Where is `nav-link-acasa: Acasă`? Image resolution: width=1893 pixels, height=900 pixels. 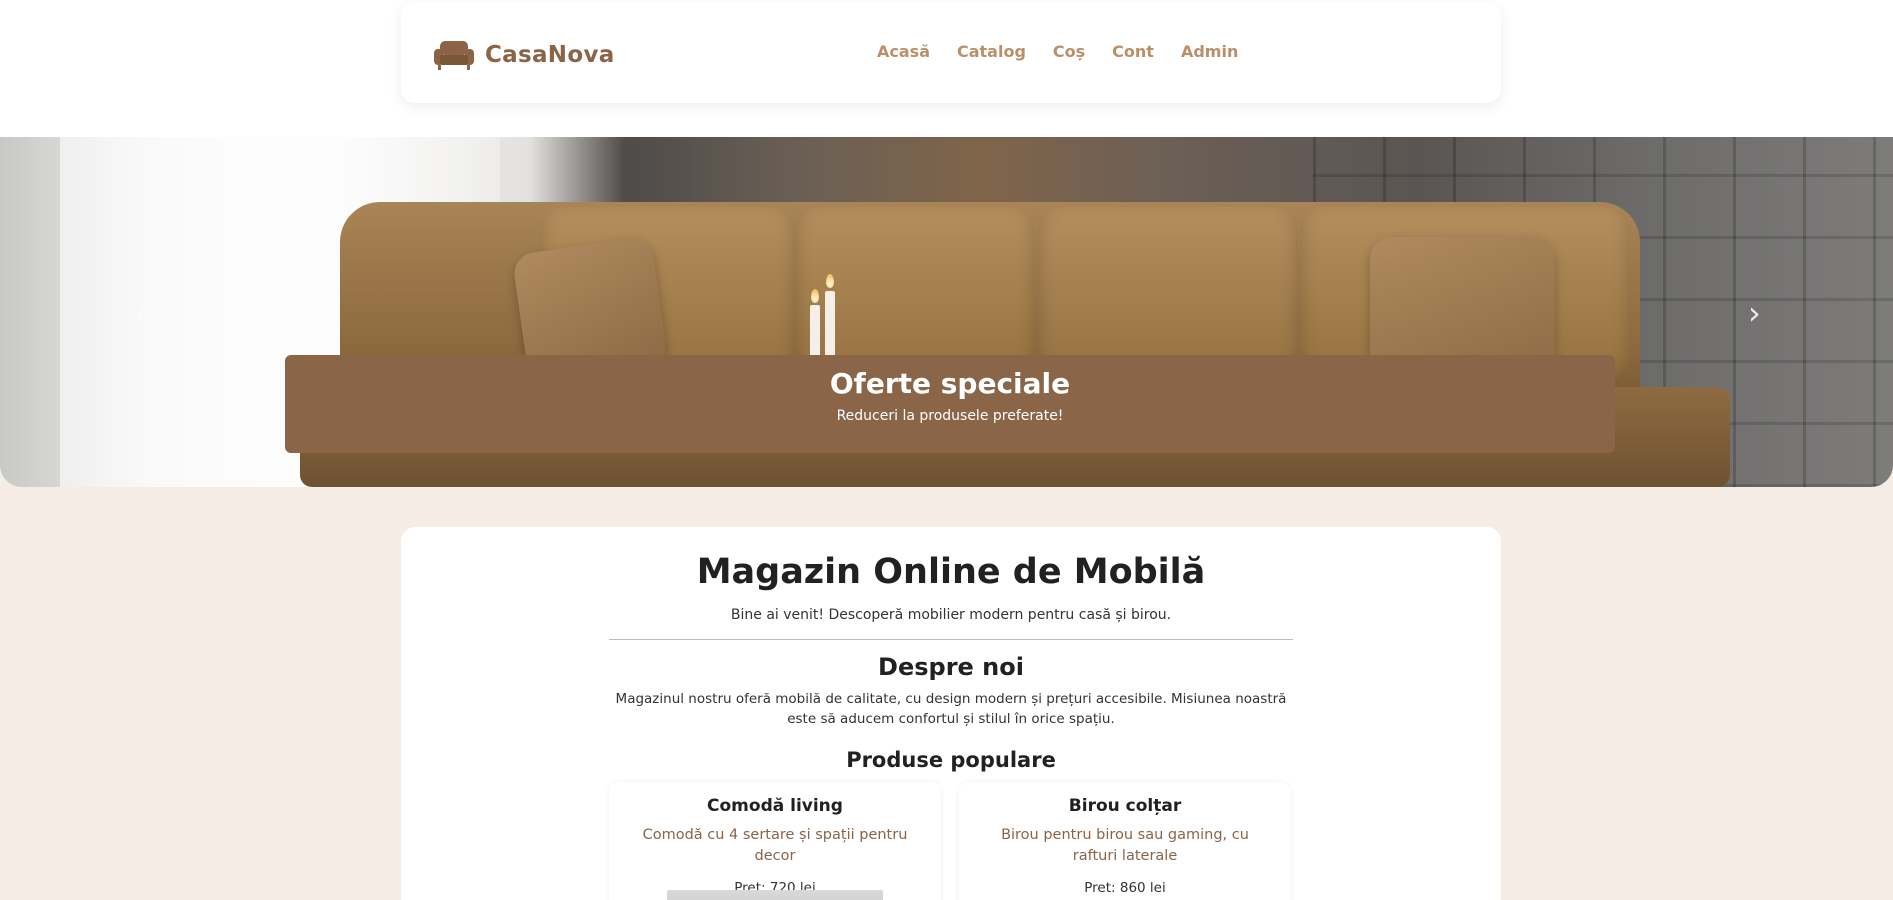
nav-link-acasa: Acasă is located at coordinates (903, 51).